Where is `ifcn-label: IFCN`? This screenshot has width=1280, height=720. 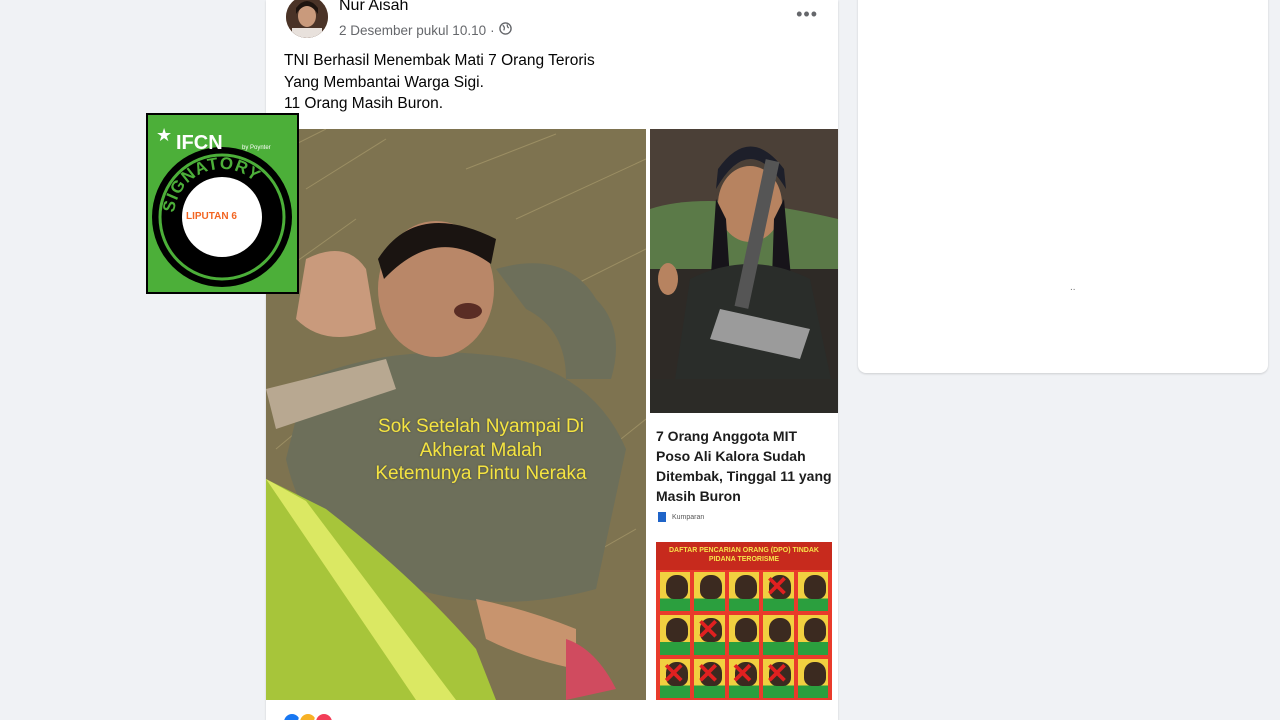 ifcn-label: IFCN is located at coordinates (199, 143).